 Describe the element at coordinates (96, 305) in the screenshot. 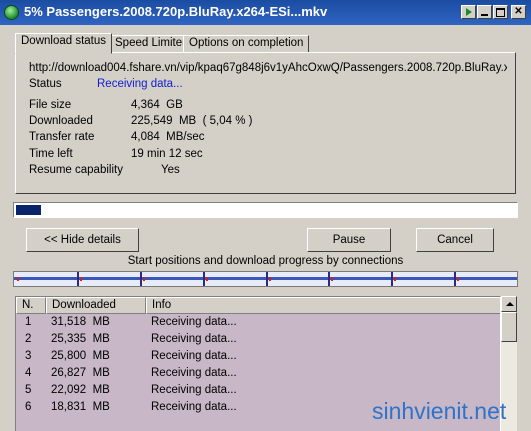

I see `column-header-downloaded: Downloaded` at that location.